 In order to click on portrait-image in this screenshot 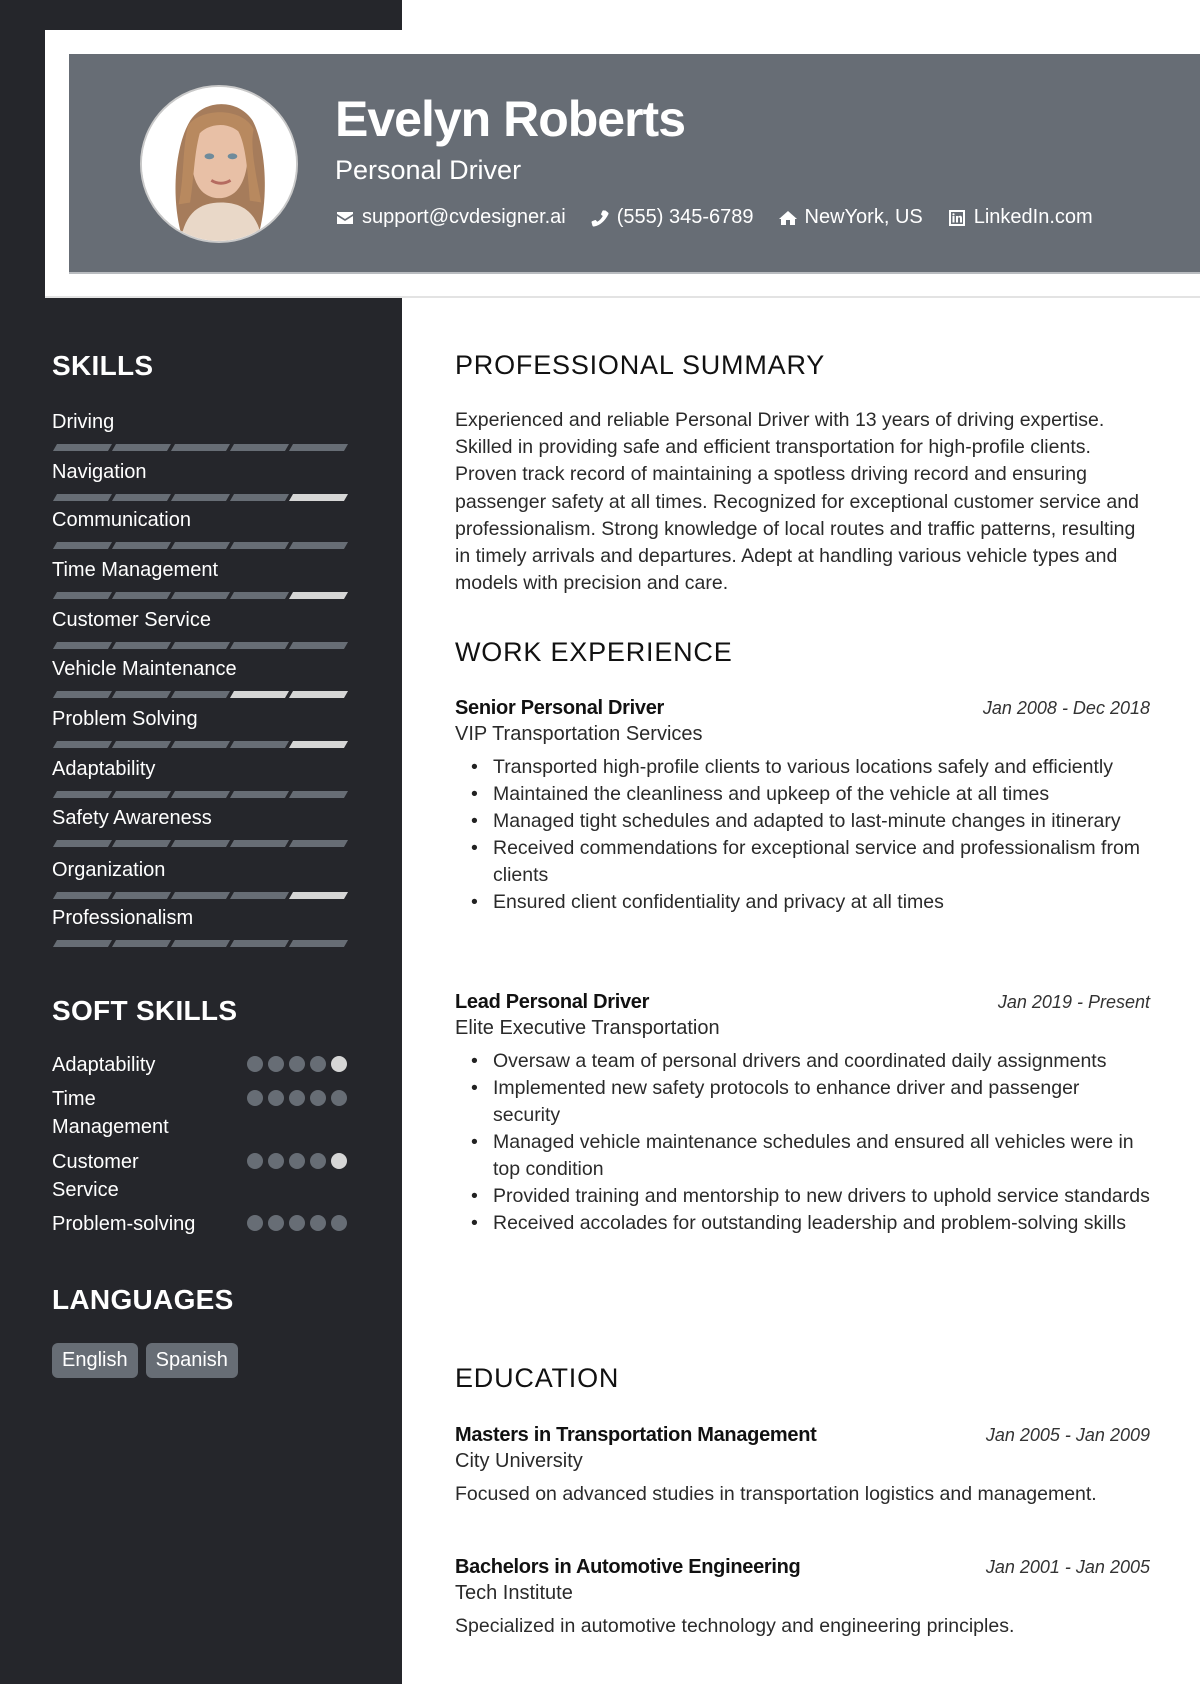, I will do `click(219, 164)`.